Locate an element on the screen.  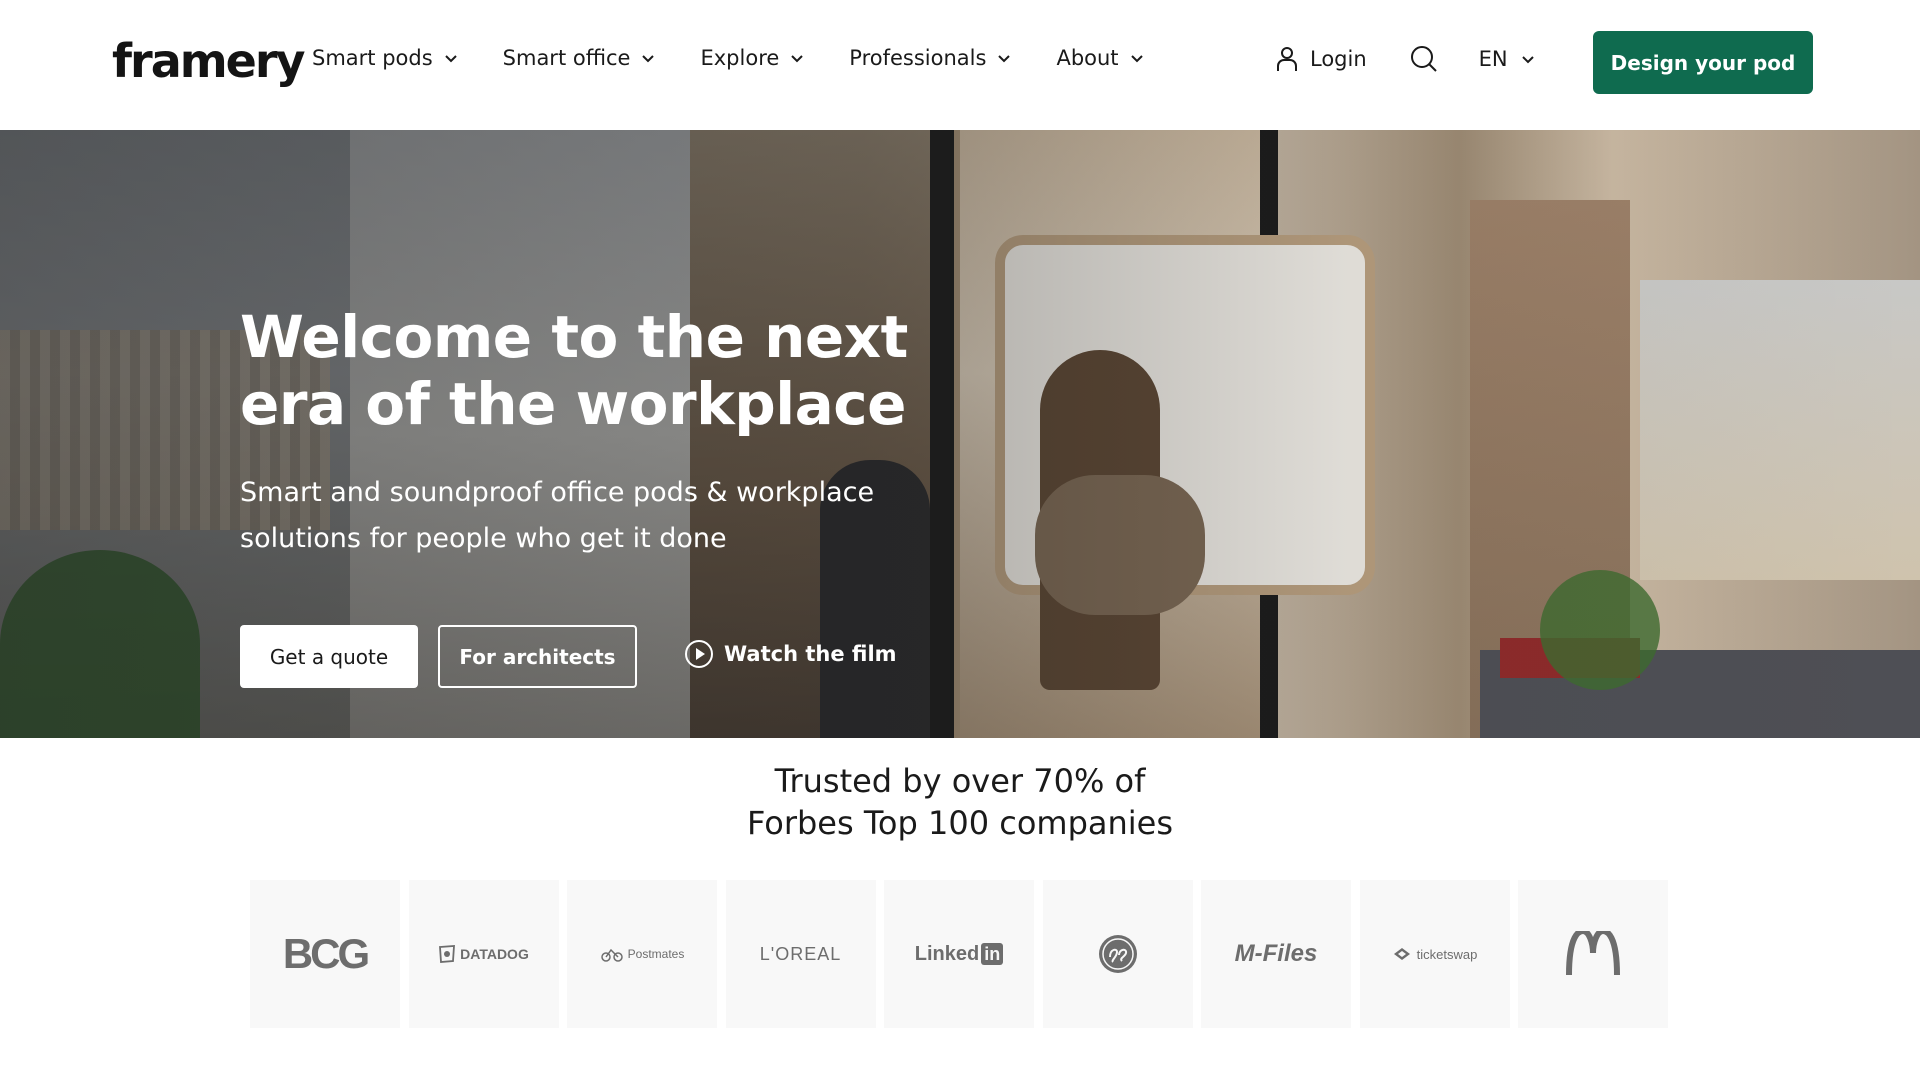
nav-smart-pods-label: Smart pods is located at coordinates (372, 58).